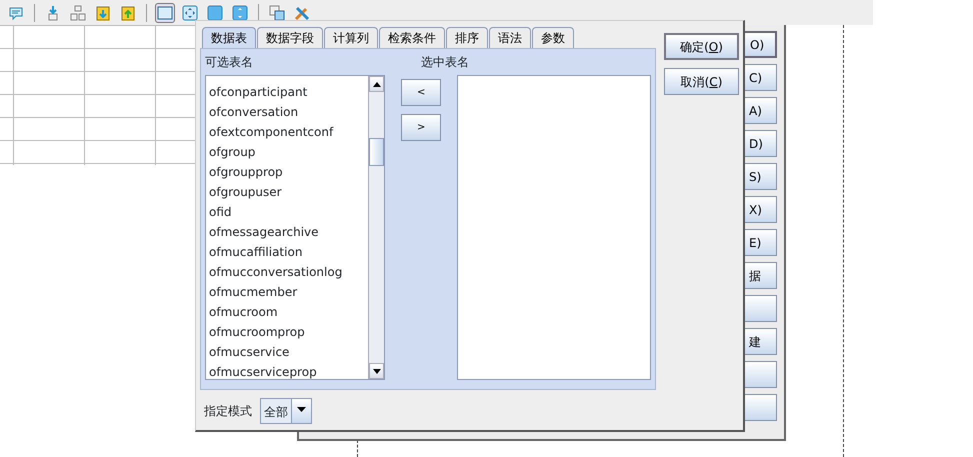 The image size is (973, 457). What do you see at coordinates (287, 292) in the screenshot?
I see `list-item: ofmucmember` at bounding box center [287, 292].